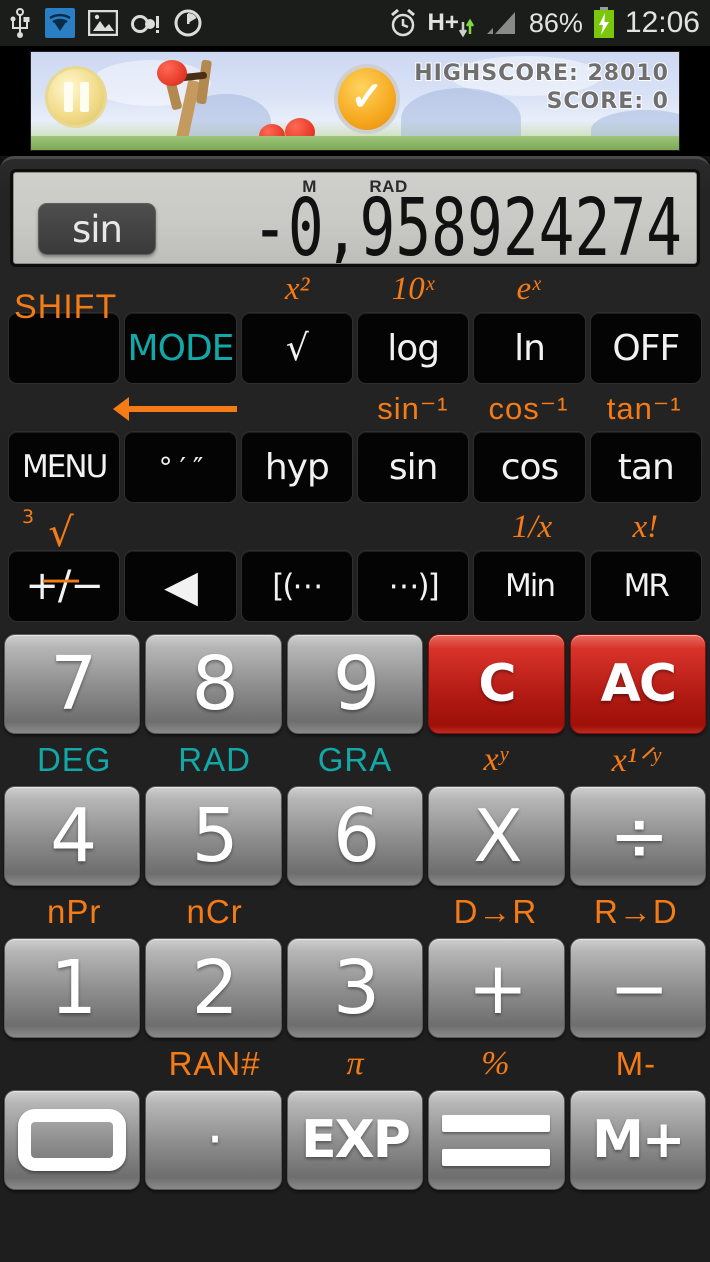  Describe the element at coordinates (413, 467) in the screenshot. I see `sin-key: sin` at that location.